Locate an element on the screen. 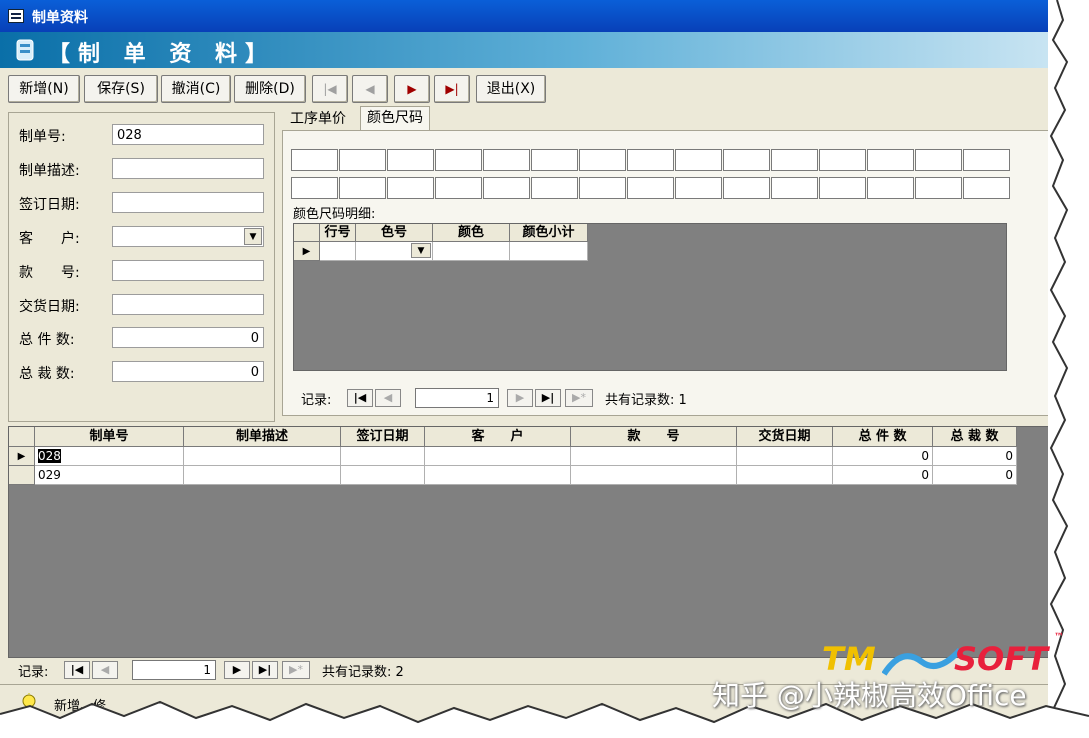 This screenshot has height=738, width=1089. column-header: 交货日期 is located at coordinates (785, 437).